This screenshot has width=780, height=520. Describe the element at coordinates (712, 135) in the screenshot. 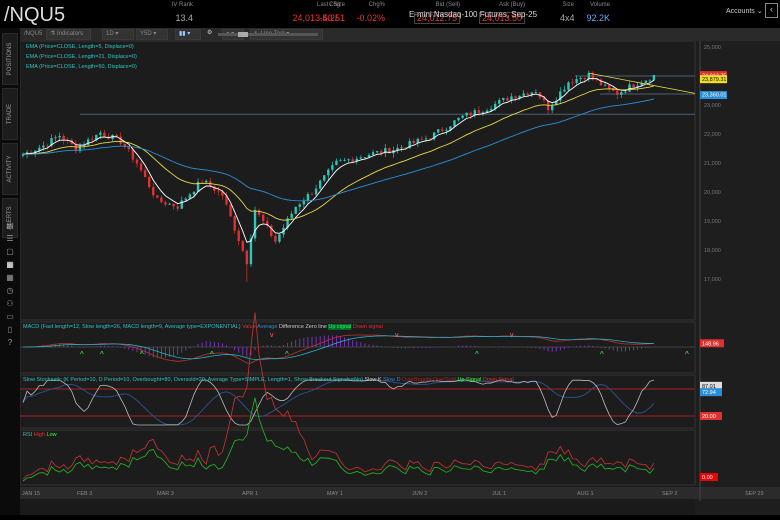

I see `price-axis-label: 22,000` at that location.